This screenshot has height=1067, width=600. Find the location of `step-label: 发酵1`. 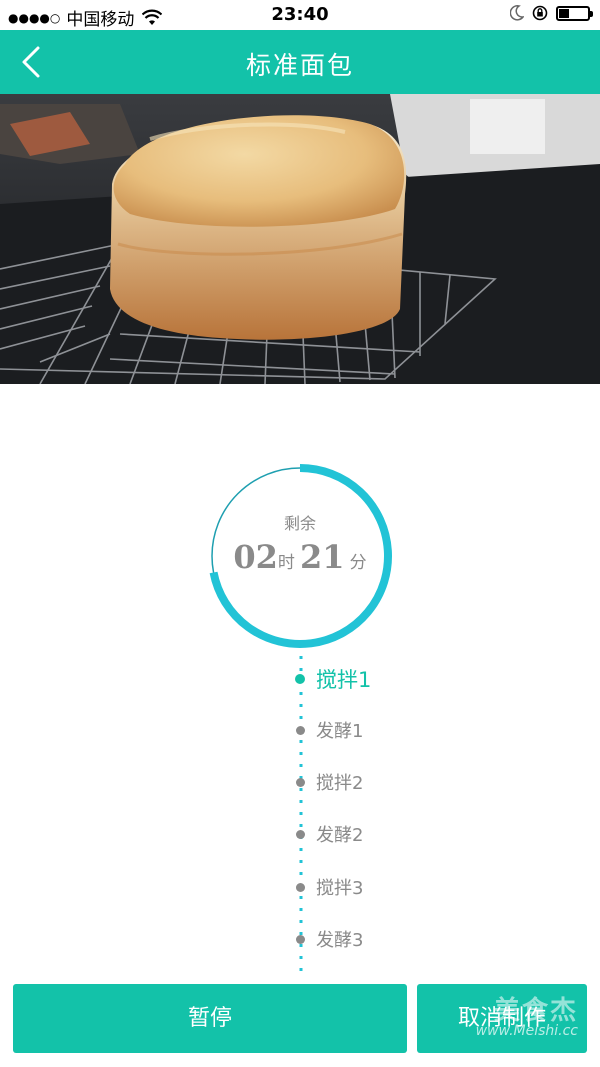

step-label: 发酵1 is located at coordinates (340, 731).